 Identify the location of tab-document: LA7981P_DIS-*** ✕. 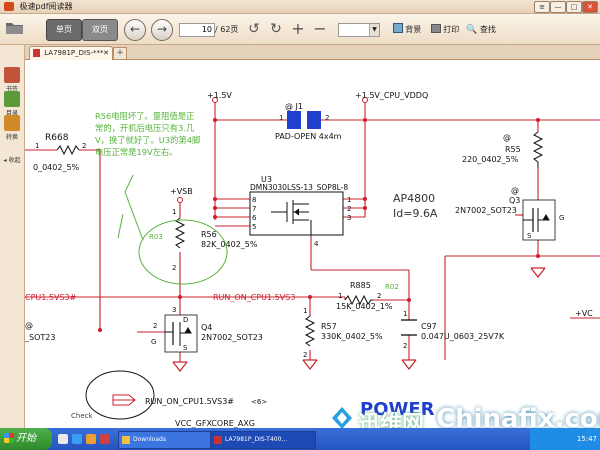
(71, 53).